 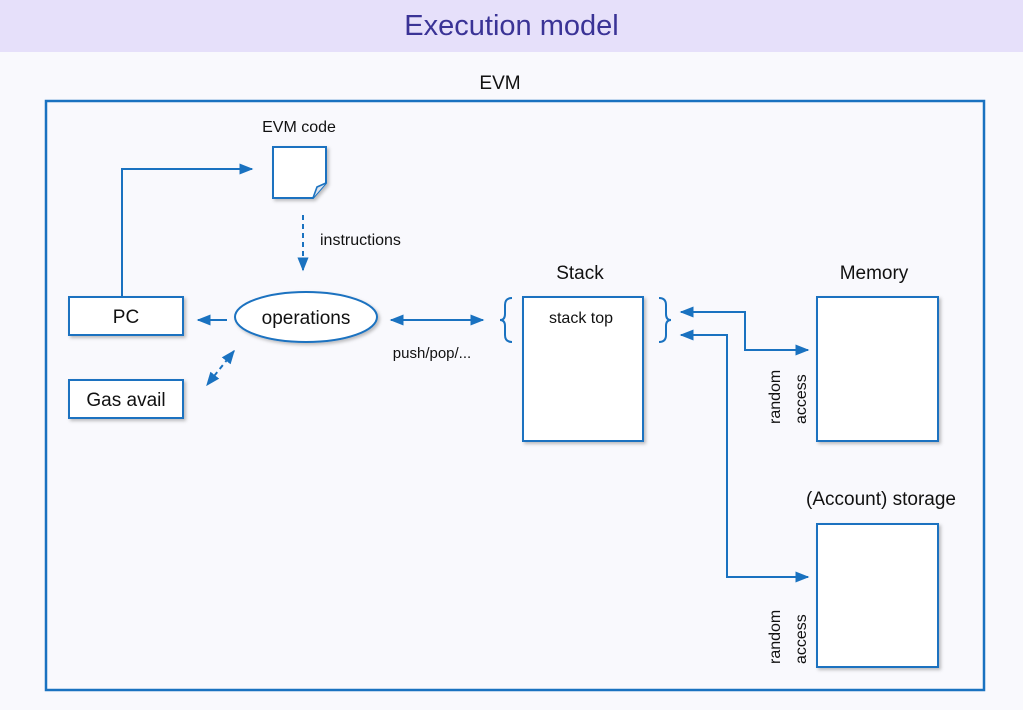 What do you see at coordinates (360, 240) in the screenshot?
I see `instructions-label: instructions` at bounding box center [360, 240].